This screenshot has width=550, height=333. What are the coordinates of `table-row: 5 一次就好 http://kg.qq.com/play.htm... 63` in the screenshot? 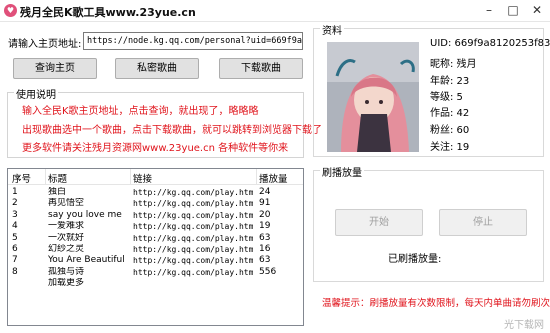 It's located at (155, 238).